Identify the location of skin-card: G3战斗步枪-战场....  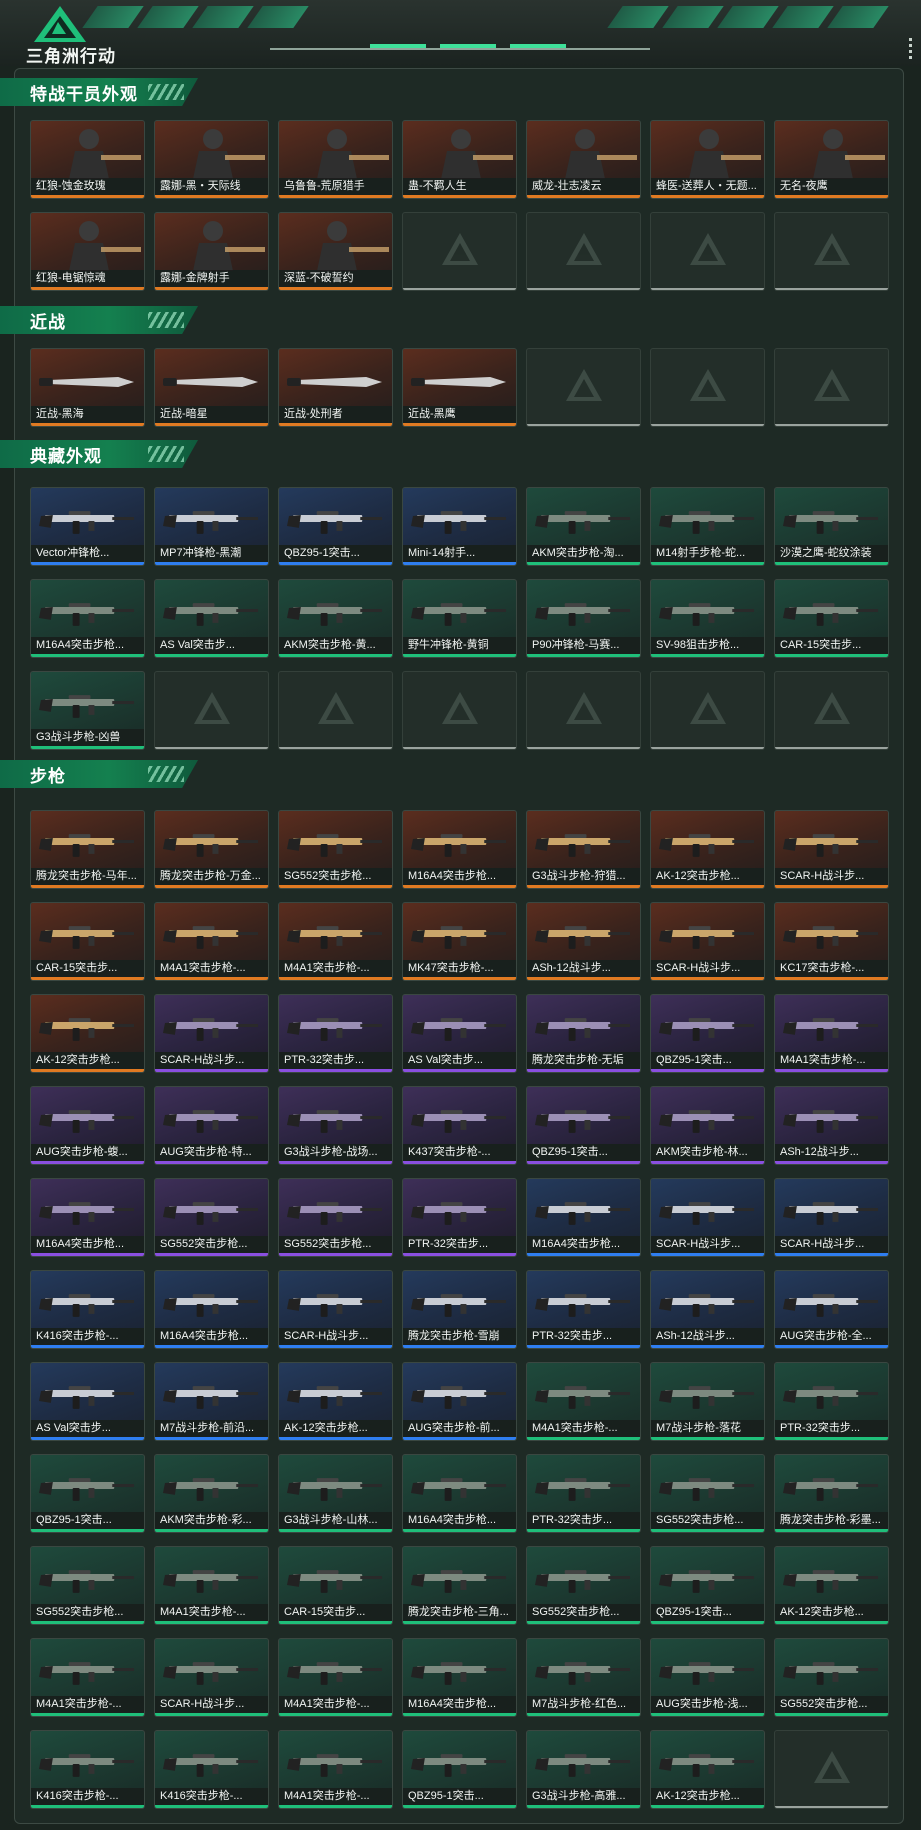
(335, 1125).